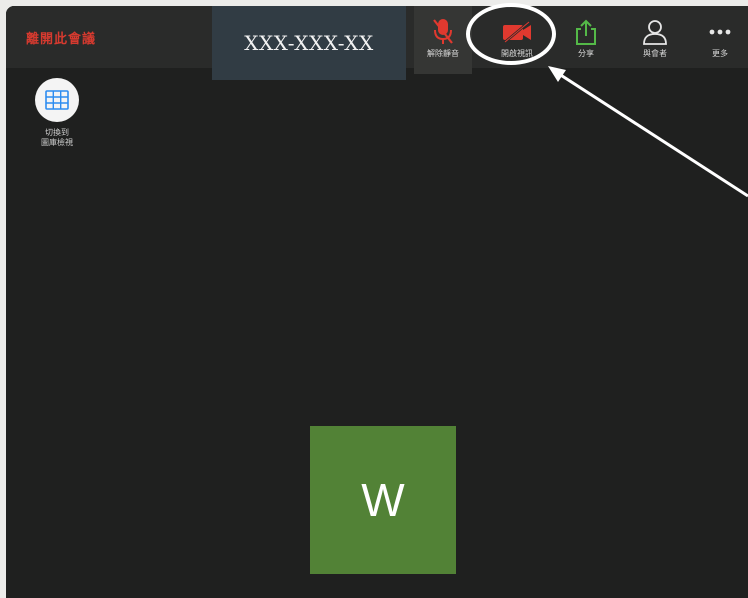 The height and width of the screenshot is (598, 748). I want to click on switch-to-gallery-view-button: 切換到 圖庫檢視, so click(57, 113).